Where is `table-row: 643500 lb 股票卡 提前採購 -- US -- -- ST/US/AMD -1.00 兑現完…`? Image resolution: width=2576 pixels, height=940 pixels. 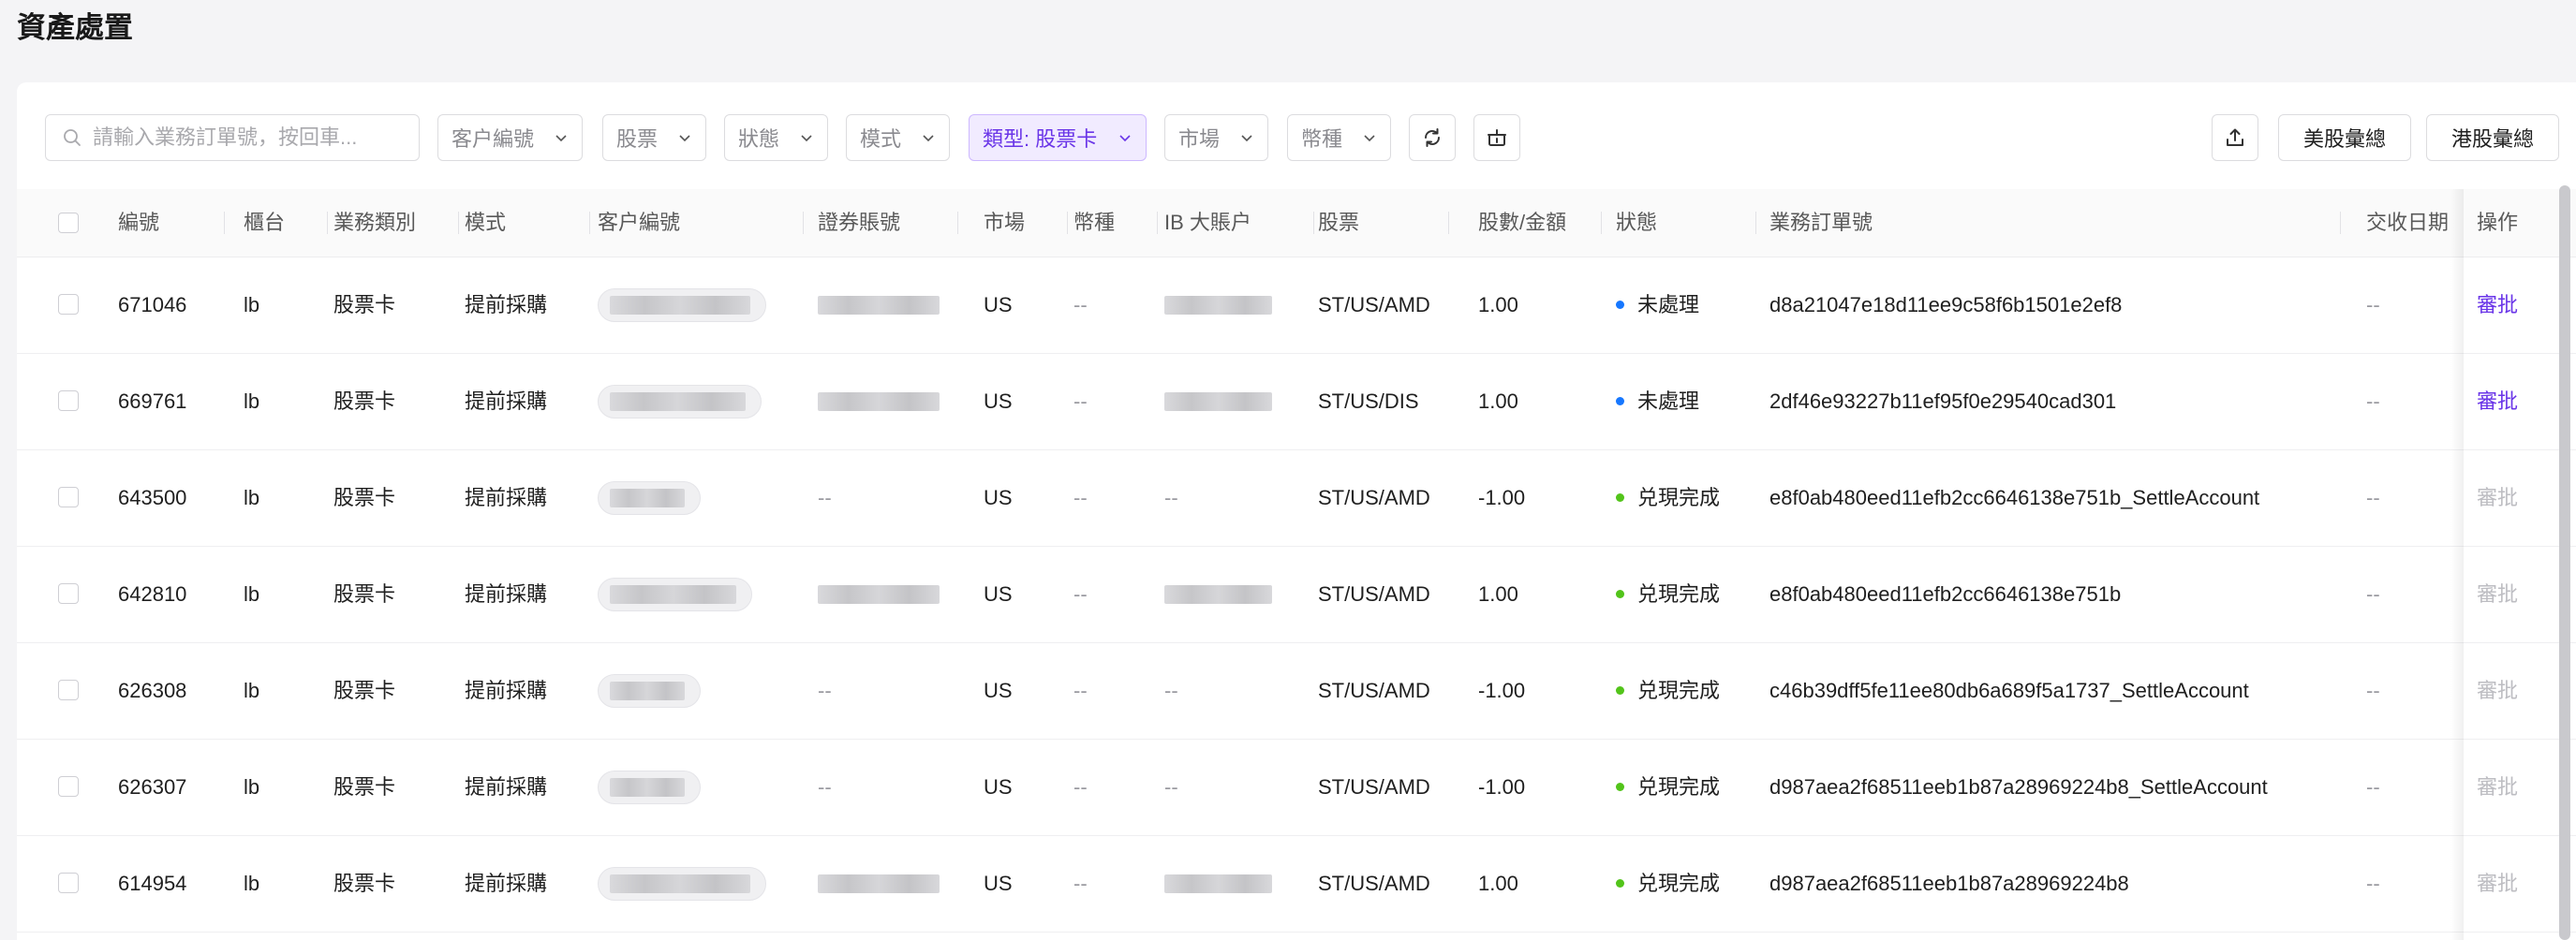 table-row: 643500 lb 股票卡 提前採購 -- US -- -- ST/US/AMD -1.00 兑現完… is located at coordinates (1296, 498).